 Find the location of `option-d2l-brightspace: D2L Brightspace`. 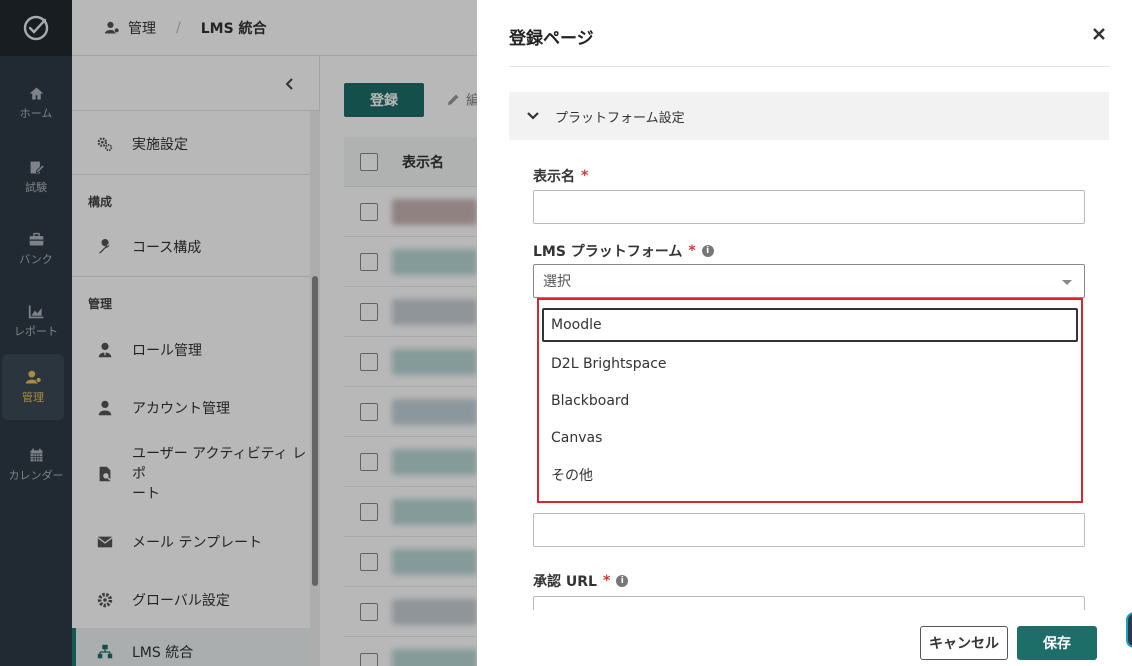

option-d2l-brightspace: D2L Brightspace is located at coordinates (810, 364).